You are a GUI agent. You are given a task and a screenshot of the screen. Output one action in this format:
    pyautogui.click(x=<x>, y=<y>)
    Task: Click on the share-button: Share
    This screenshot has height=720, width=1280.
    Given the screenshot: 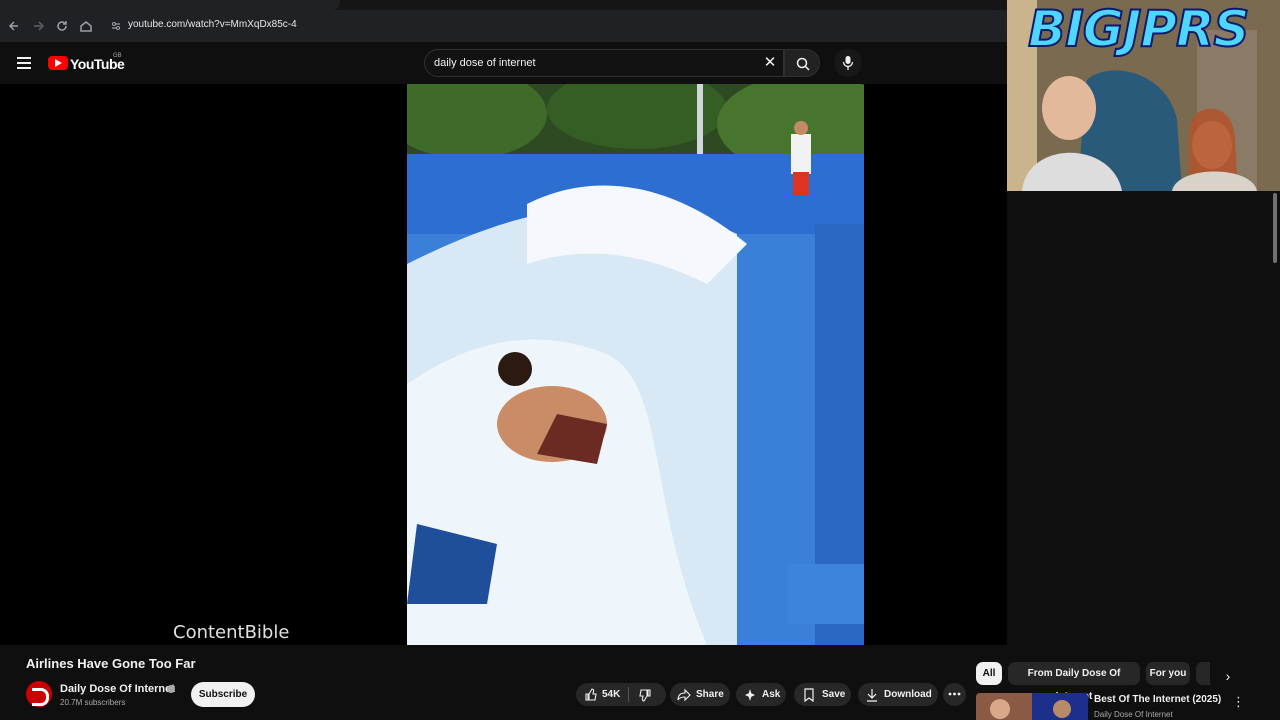 What is the action you would take?
    pyautogui.click(x=700, y=694)
    